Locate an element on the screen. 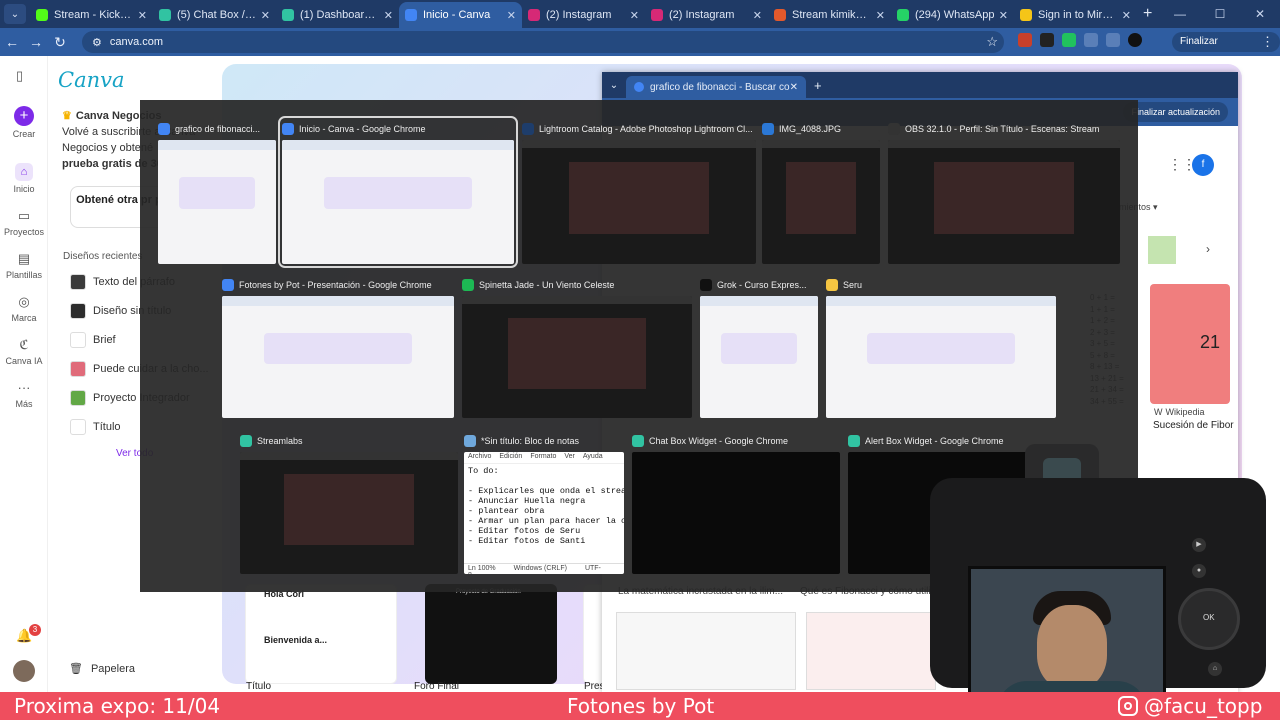  notepad-status: Ln 100% is located at coordinates (482, 568).